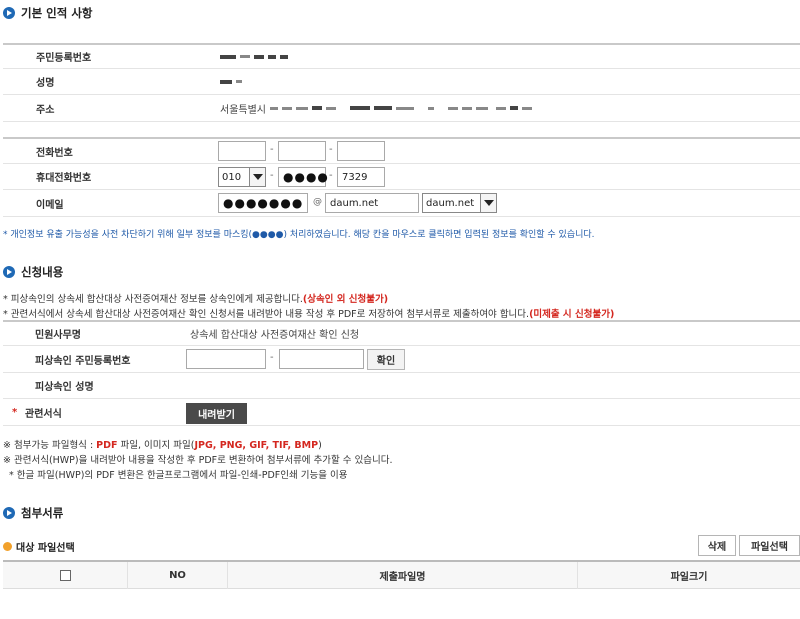 The height and width of the screenshot is (619, 800). What do you see at coordinates (401, 386) in the screenshot?
I see `row-decedent-name: 피상속인 성명` at bounding box center [401, 386].